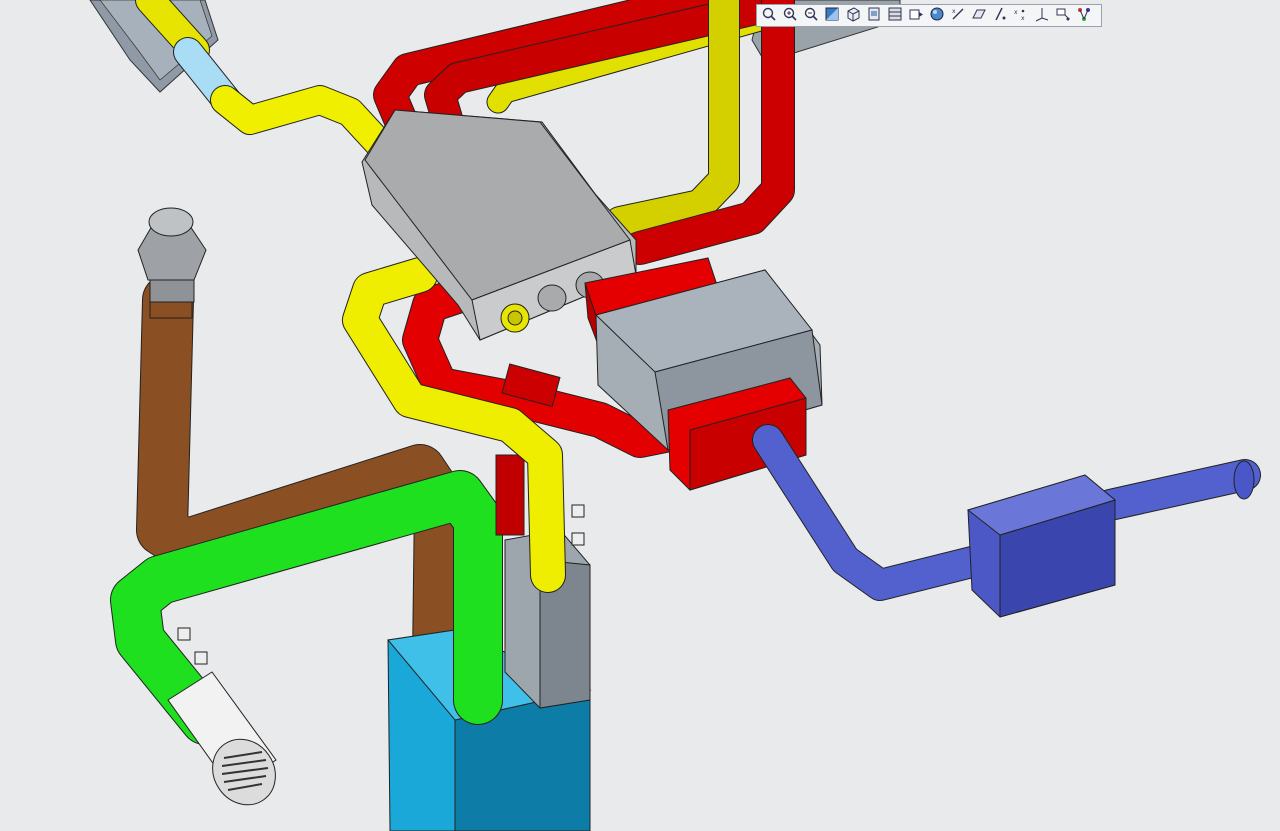 Image resolution: width=1280 pixels, height=831 pixels. What do you see at coordinates (1041, 546) in the screenshot?
I see `silencer-box` at bounding box center [1041, 546].